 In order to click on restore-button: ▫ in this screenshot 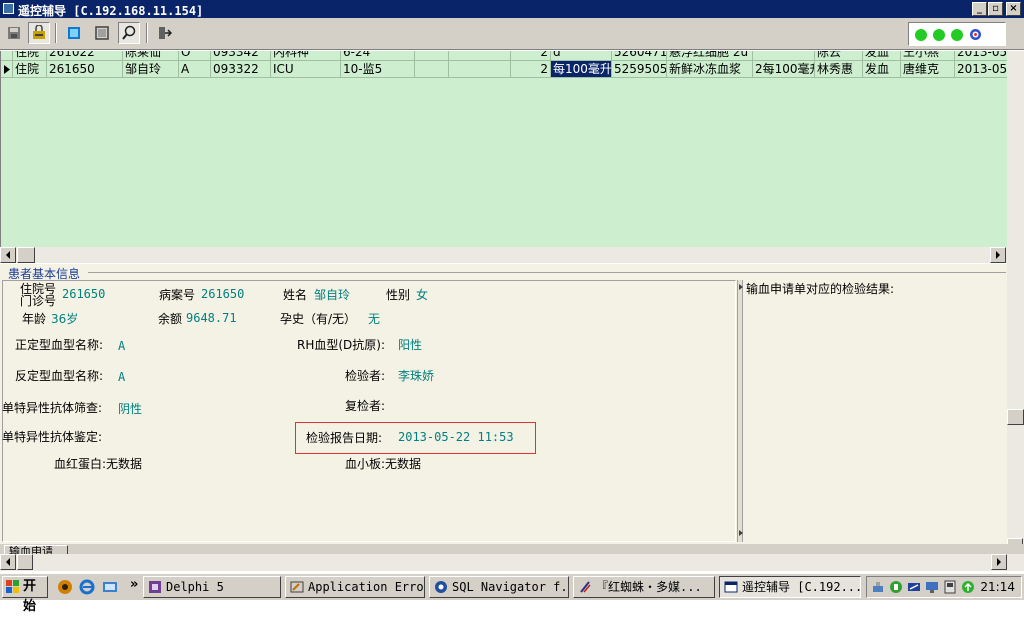, I will do `click(995, 9)`.